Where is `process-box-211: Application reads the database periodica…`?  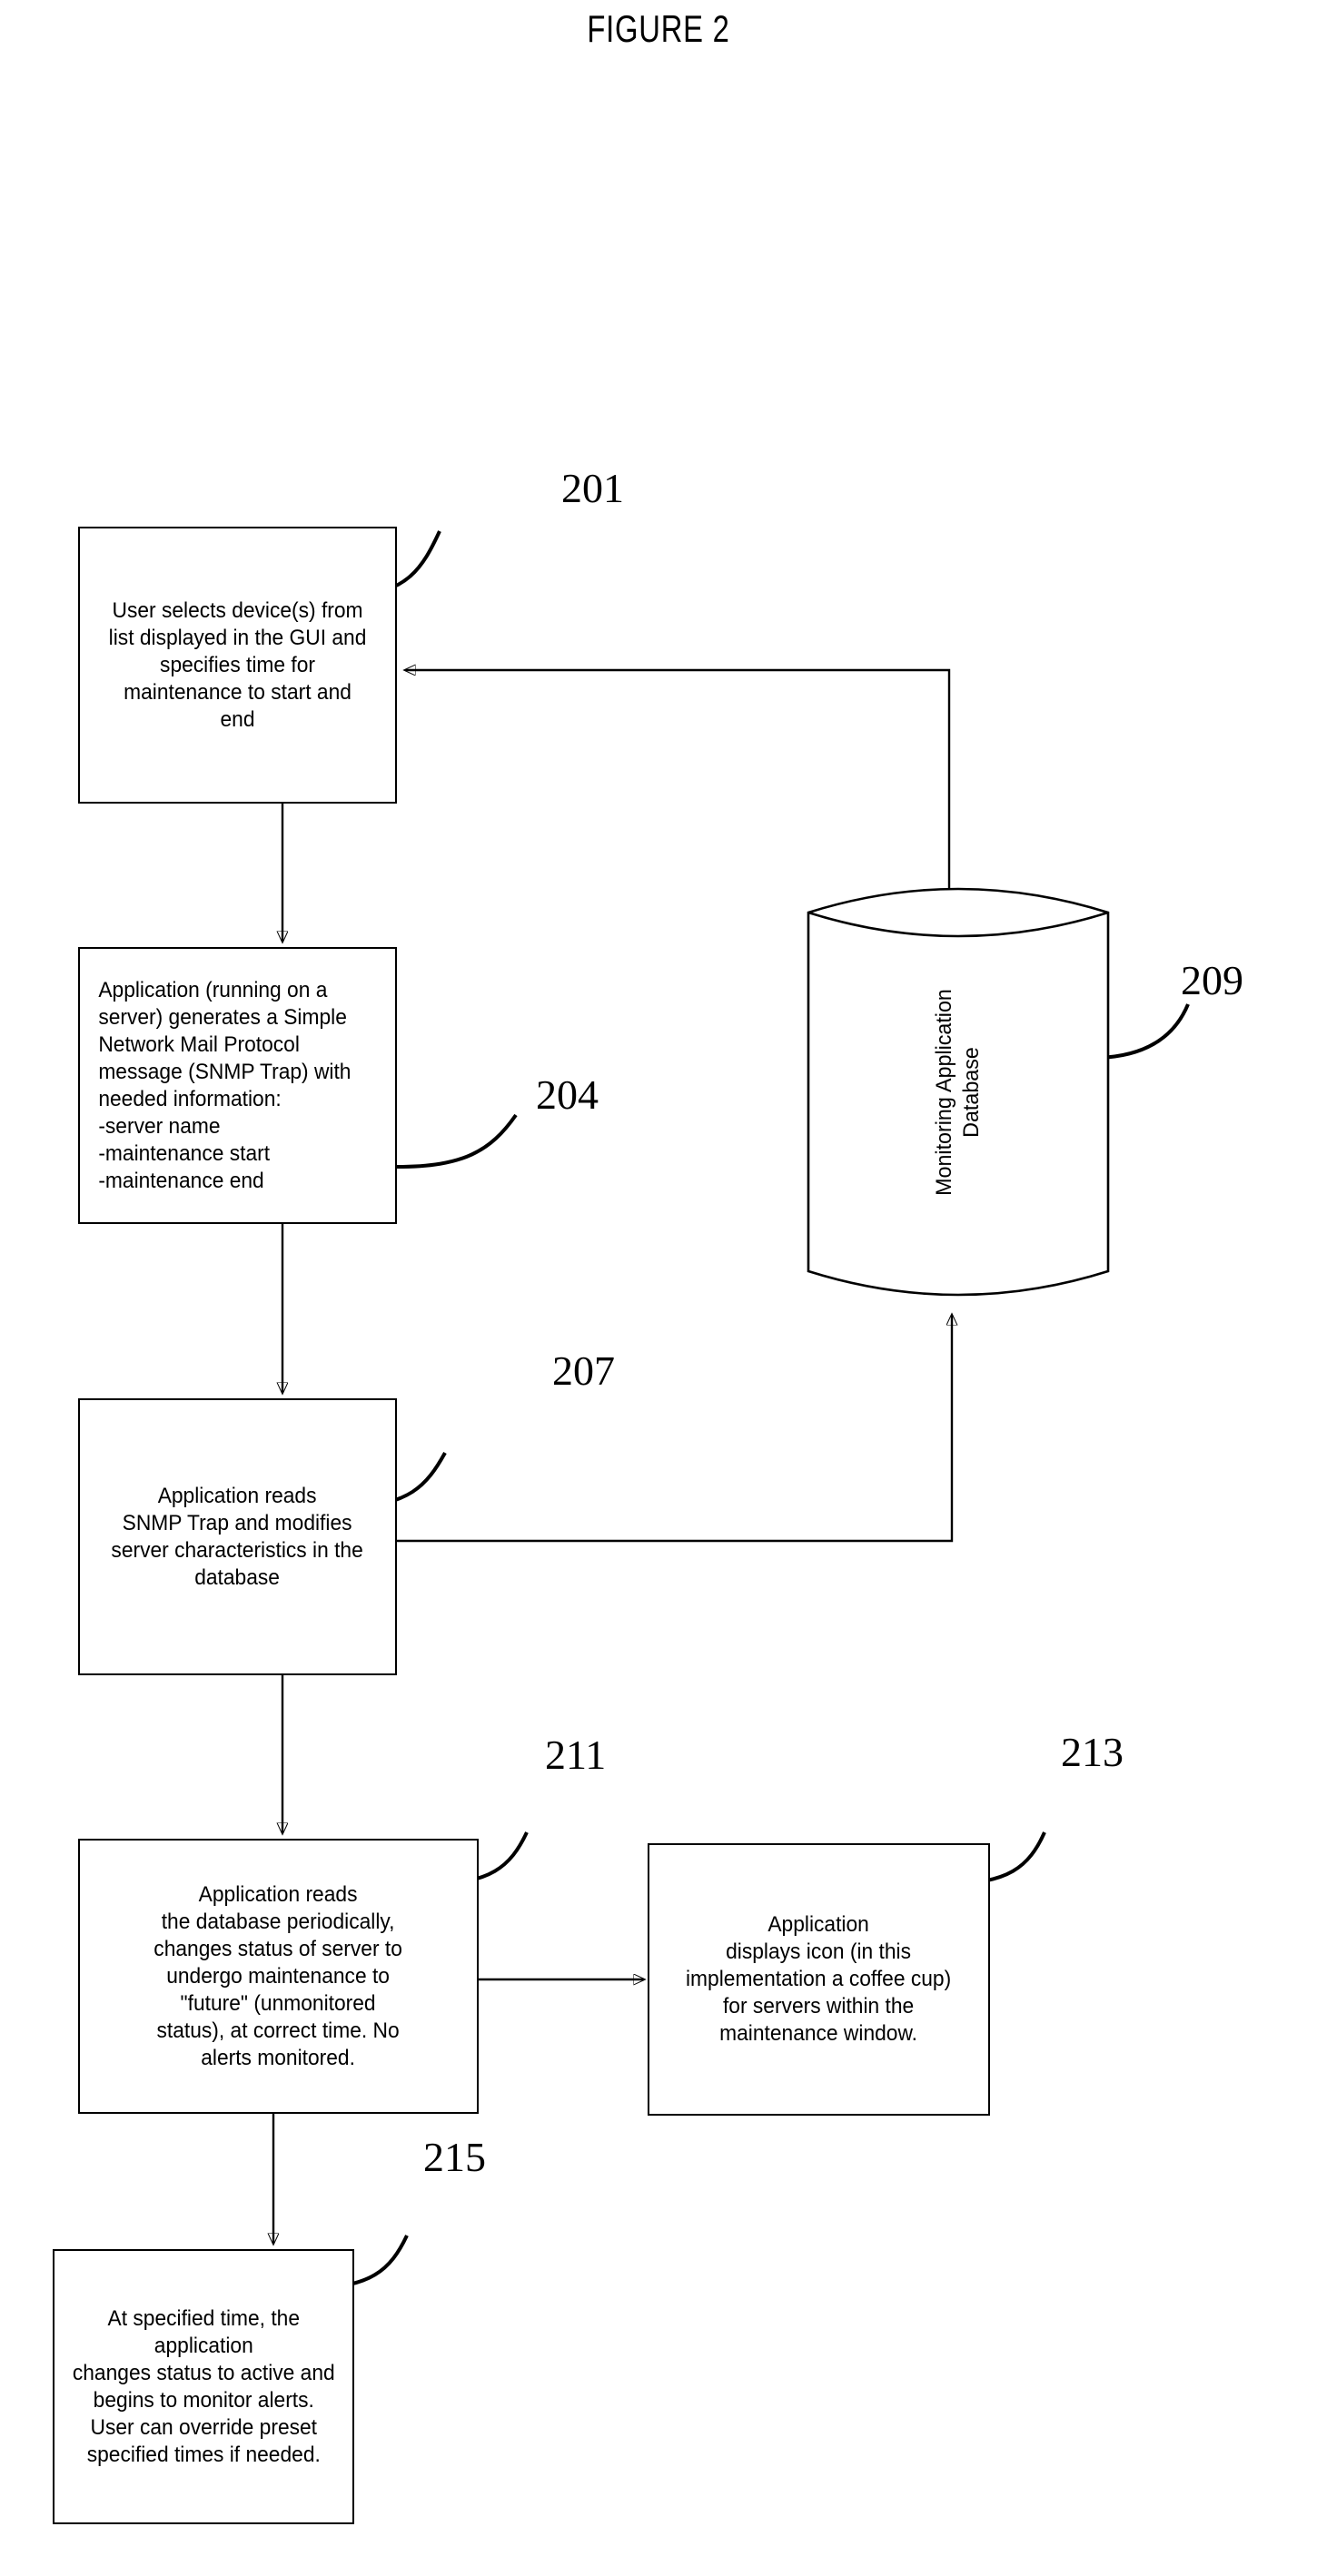
process-box-211: Application reads the database periodica… is located at coordinates (278, 1976).